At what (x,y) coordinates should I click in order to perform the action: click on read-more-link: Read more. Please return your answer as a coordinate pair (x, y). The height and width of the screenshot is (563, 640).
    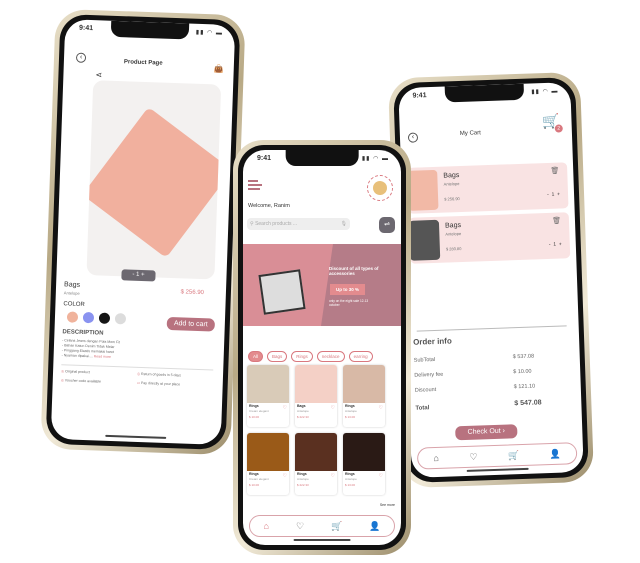
    Looking at the image, I should click on (102, 356).